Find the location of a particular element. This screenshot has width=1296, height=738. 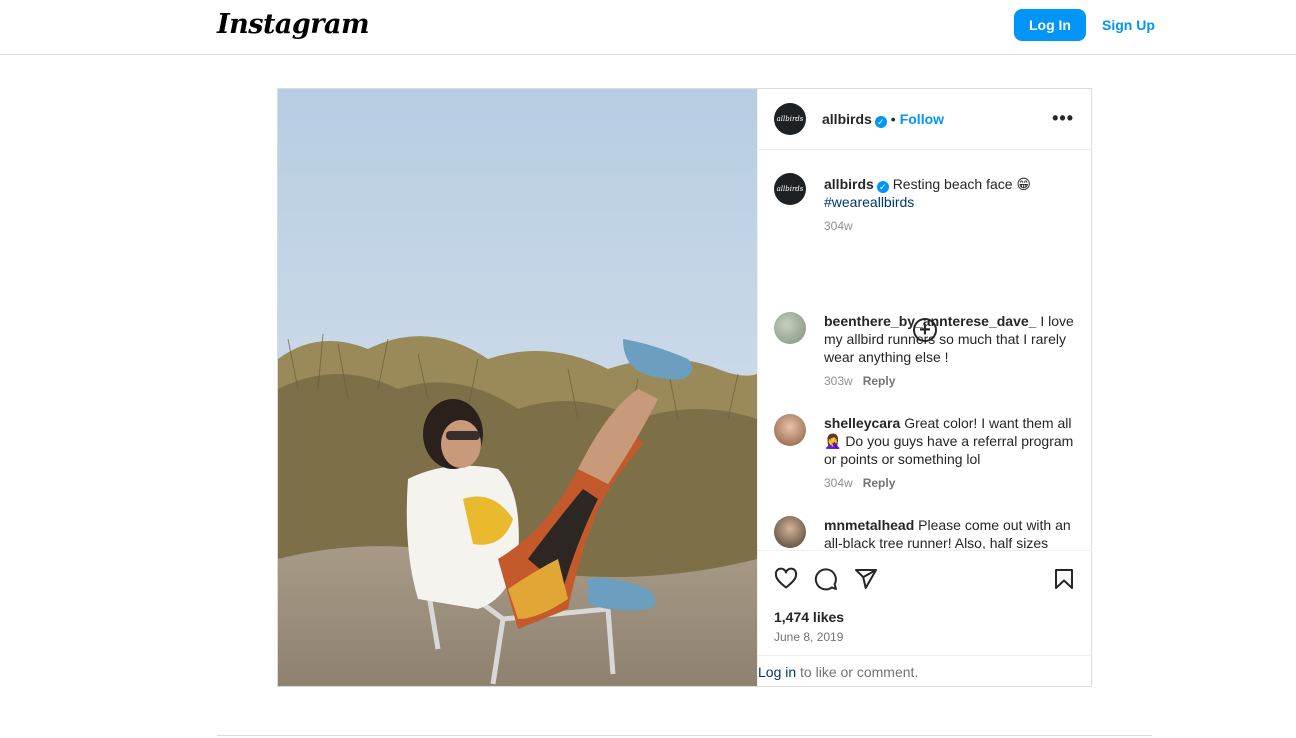

comment-username: beenthere_by_annterese_dave_ is located at coordinates (930, 321).